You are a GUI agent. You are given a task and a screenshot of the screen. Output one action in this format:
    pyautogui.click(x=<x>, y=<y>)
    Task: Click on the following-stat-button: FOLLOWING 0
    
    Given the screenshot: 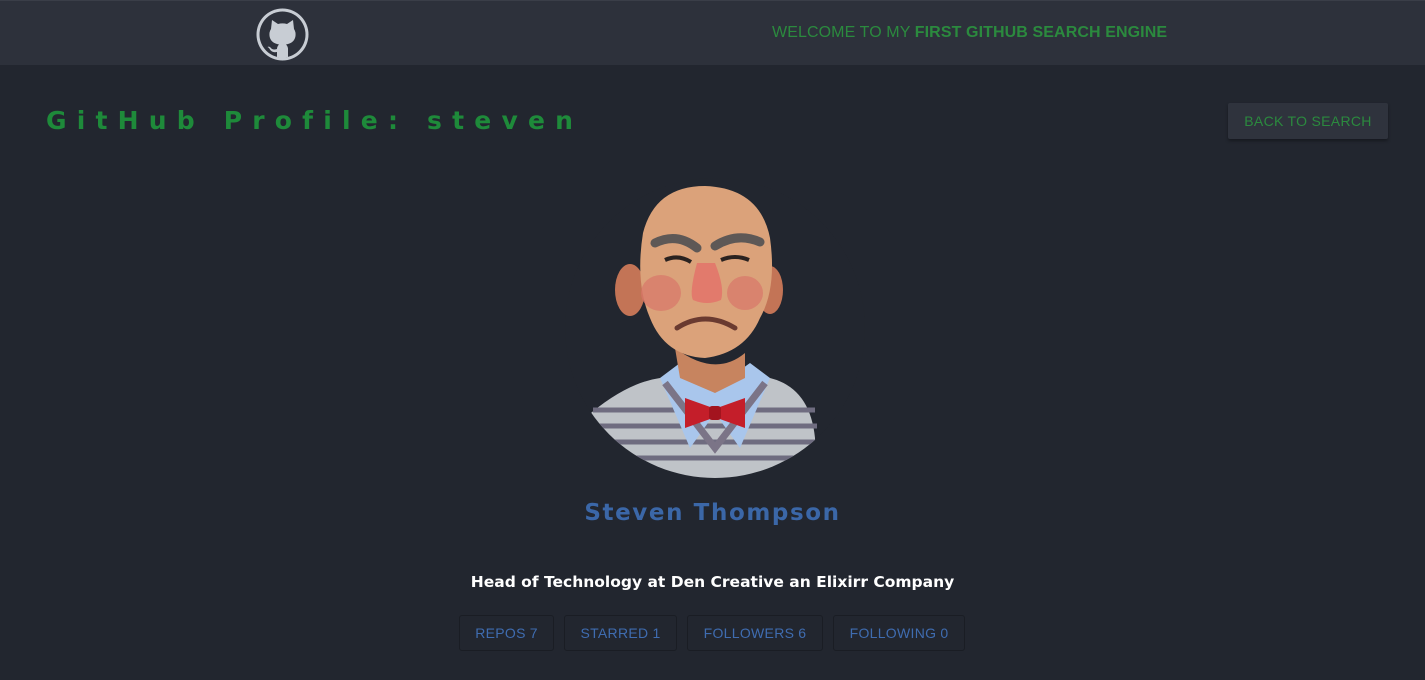 What is the action you would take?
    pyautogui.click(x=899, y=633)
    